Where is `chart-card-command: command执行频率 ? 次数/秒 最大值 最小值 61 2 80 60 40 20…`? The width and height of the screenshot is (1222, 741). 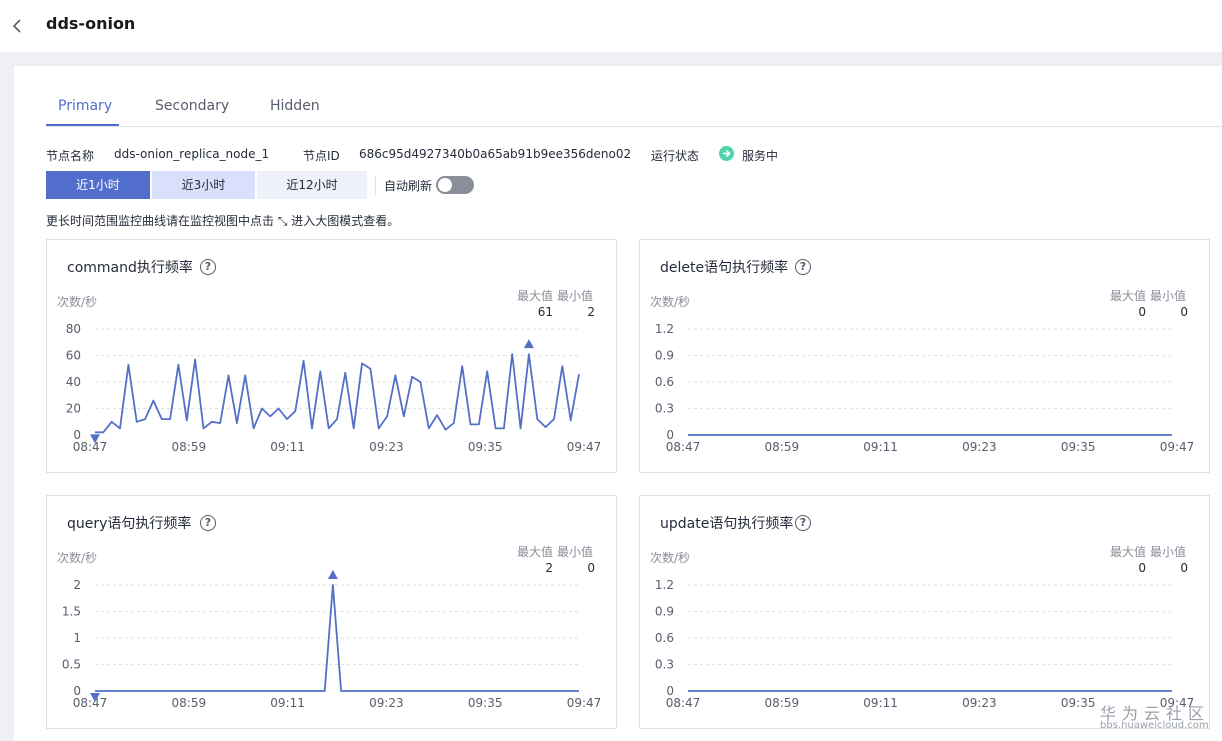 chart-card-command: command执行频率 ? 次数/秒 最大值 最小值 61 2 80 60 40 20… is located at coordinates (331, 356).